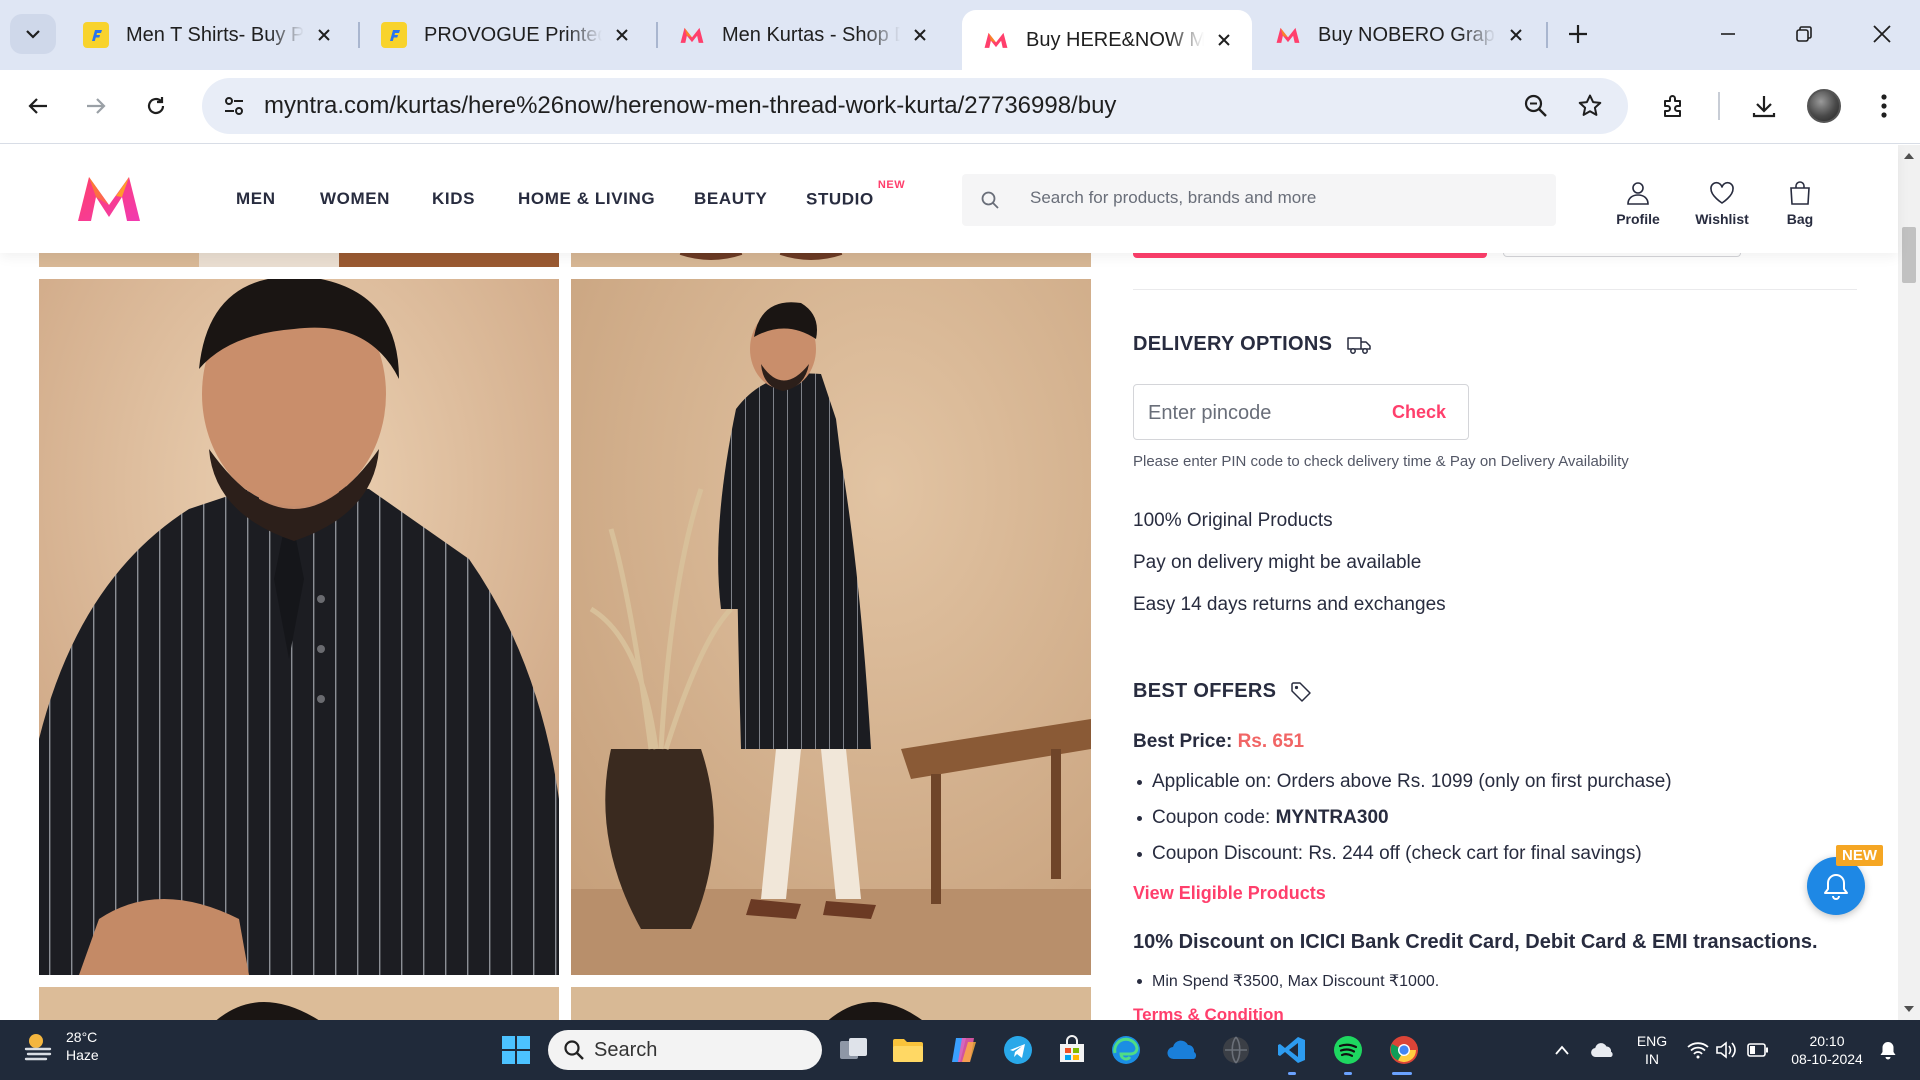  What do you see at coordinates (685, 1050) in the screenshot?
I see `taskbar-search: Search` at bounding box center [685, 1050].